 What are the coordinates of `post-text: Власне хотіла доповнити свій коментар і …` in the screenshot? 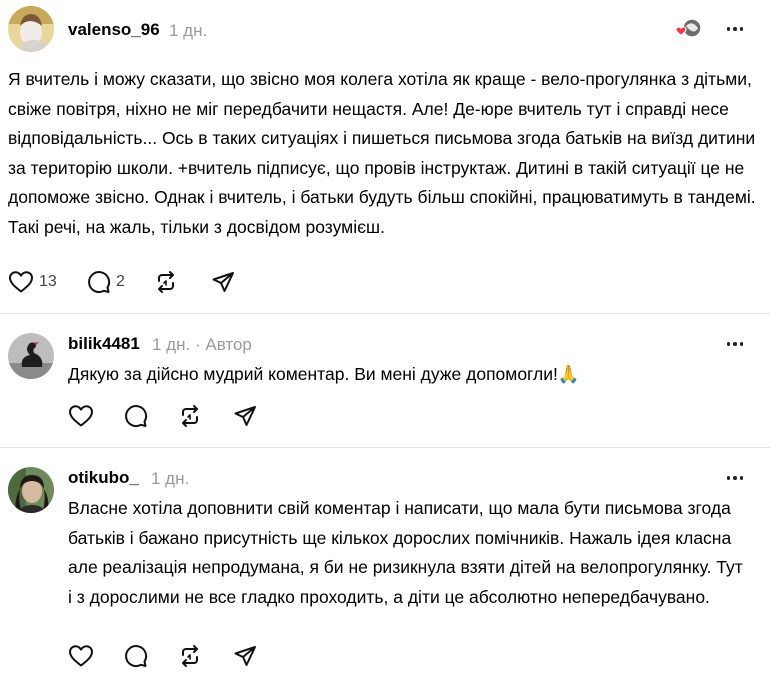 It's located at (405, 552).